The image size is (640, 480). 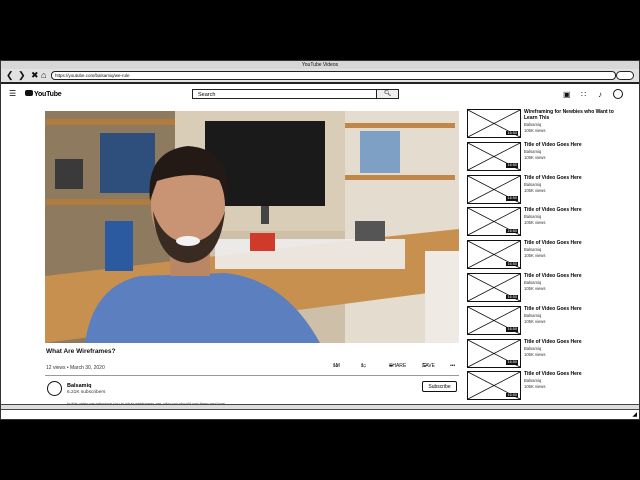 I want to click on play-logo-icon, so click(x=29, y=93).